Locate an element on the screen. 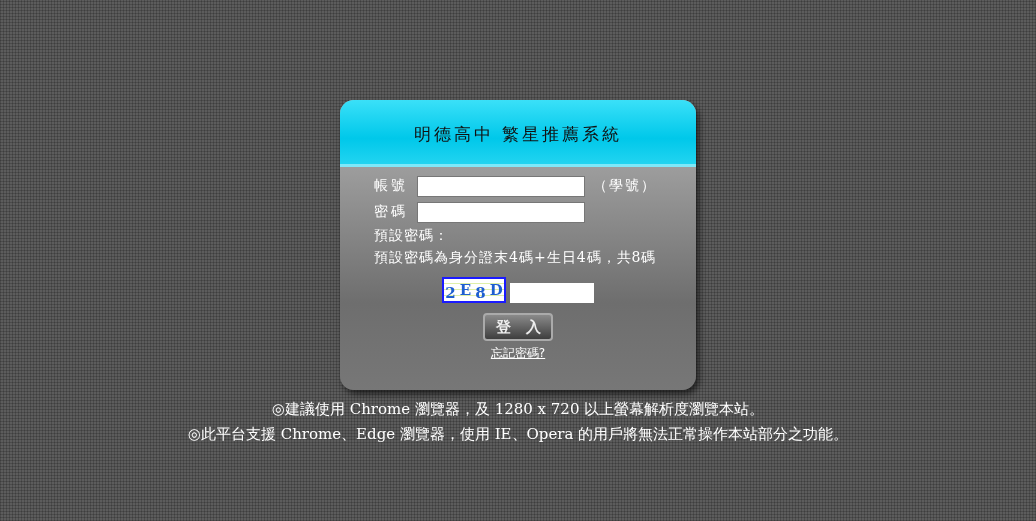 Image resolution: width=1036 pixels, height=521 pixels. captcha-field is located at coordinates (552, 293).